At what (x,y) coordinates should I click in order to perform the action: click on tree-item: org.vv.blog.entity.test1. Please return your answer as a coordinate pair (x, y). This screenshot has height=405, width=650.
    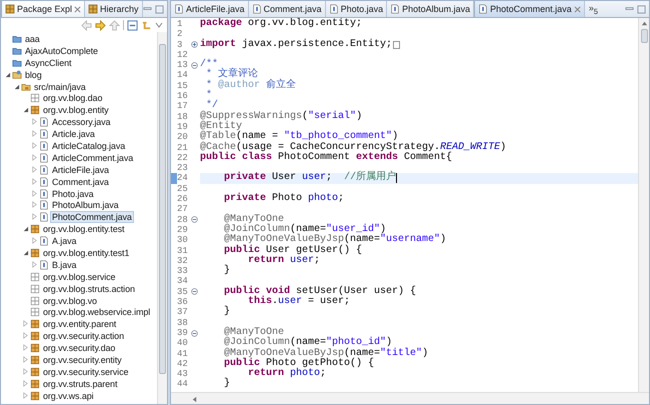
    Looking at the image, I should click on (86, 253).